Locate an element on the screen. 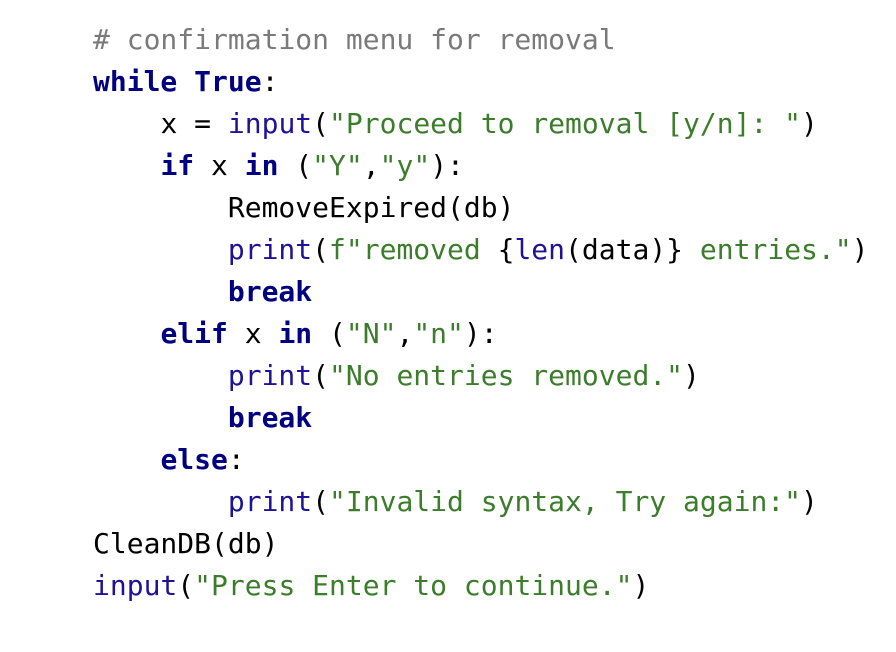 This screenshot has height=652, width=896. code-line: print("No entries removed.") is located at coordinates (480, 376).